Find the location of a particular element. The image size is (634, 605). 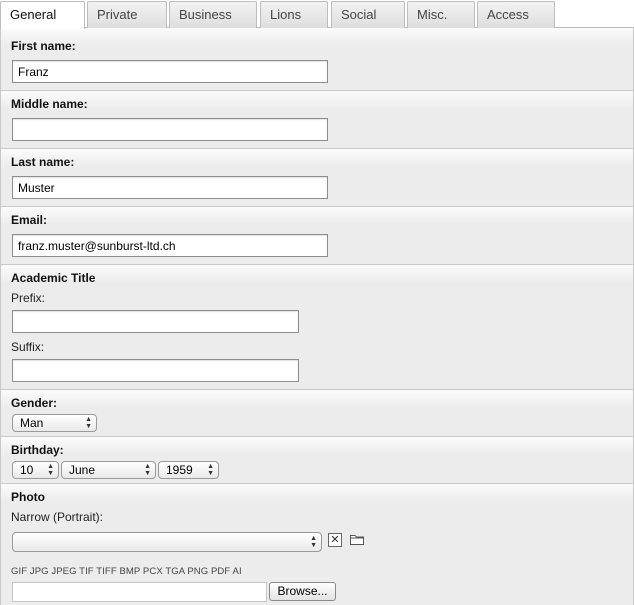

tab-business: Business is located at coordinates (213, 14).